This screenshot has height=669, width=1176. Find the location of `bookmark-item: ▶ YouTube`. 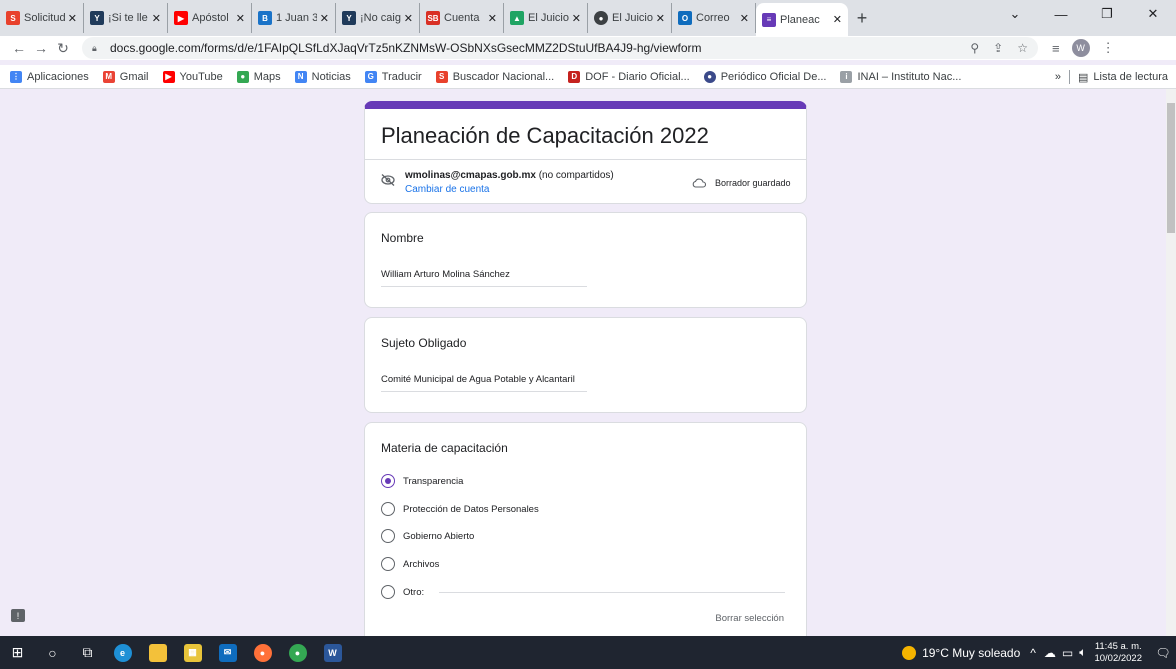

bookmark-item: ▶ YouTube is located at coordinates (192, 76).